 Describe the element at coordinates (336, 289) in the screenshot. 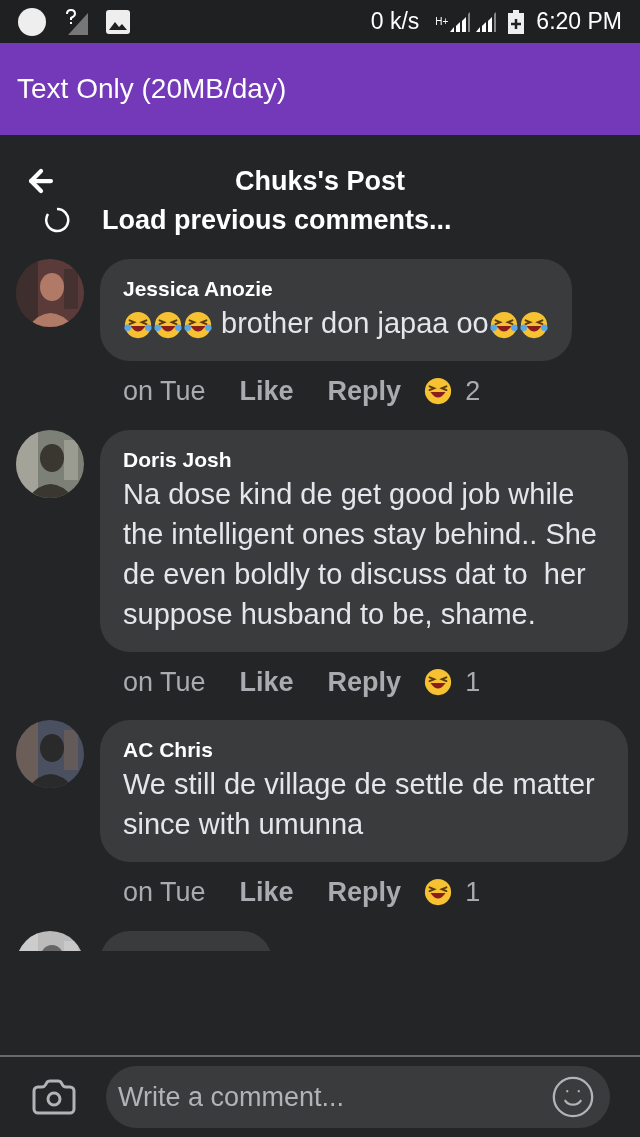

I see `commenter-name: Jessica Anozie` at that location.